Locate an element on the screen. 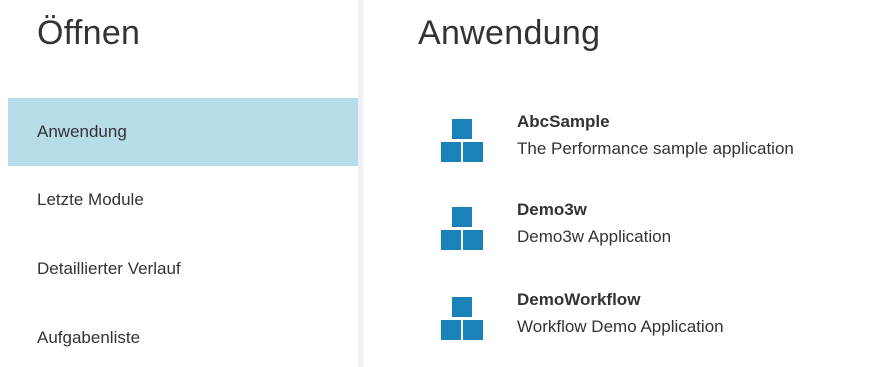 This screenshot has width=885, height=367. app-name: DemoWorkflow is located at coordinates (579, 299).